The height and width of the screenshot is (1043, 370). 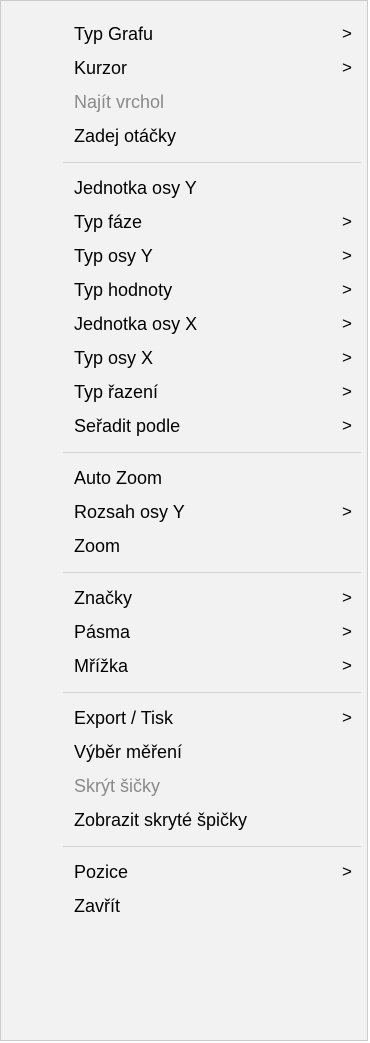 What do you see at coordinates (184, 392) in the screenshot?
I see `menu-item-typ-razeni: Typ řazení >` at bounding box center [184, 392].